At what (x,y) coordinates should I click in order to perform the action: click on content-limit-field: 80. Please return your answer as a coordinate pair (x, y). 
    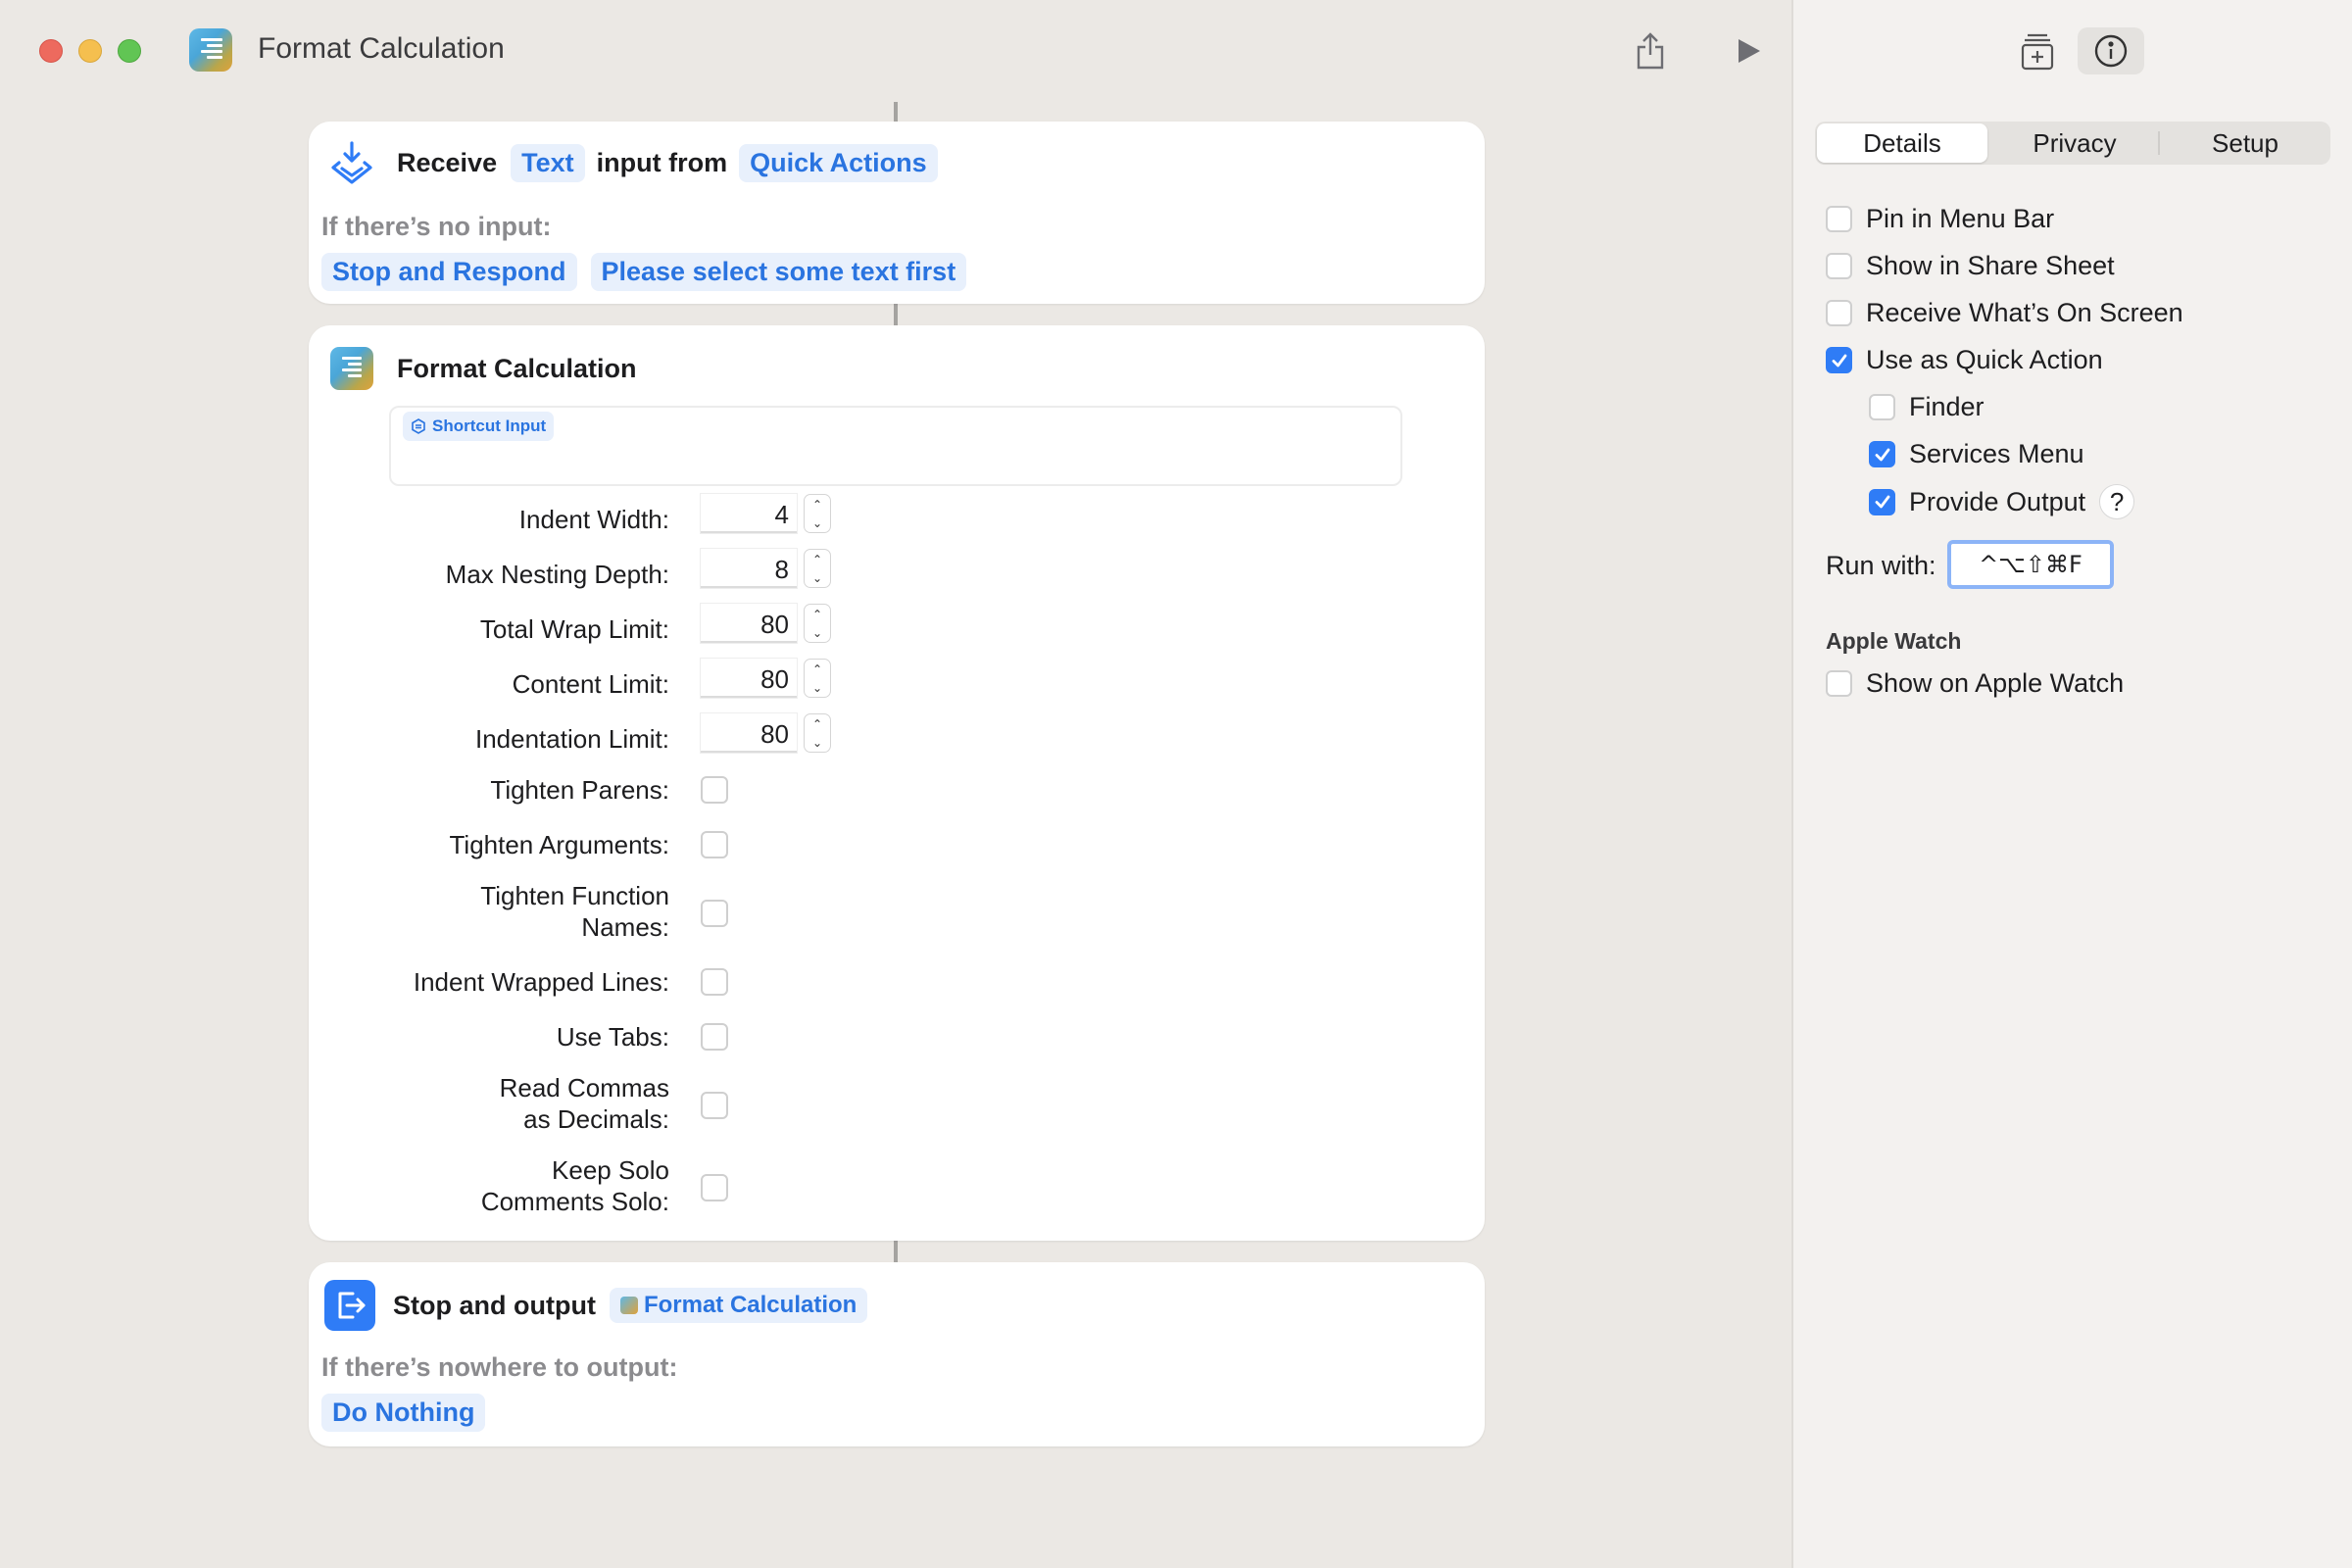
    Looking at the image, I should click on (749, 678).